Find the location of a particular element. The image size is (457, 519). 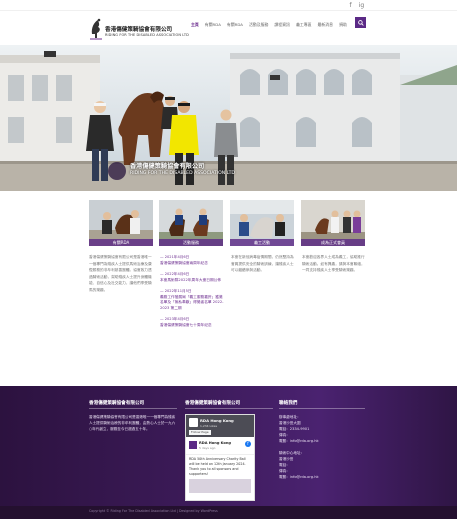

top-bar: f ig is located at coordinates (228, 5).